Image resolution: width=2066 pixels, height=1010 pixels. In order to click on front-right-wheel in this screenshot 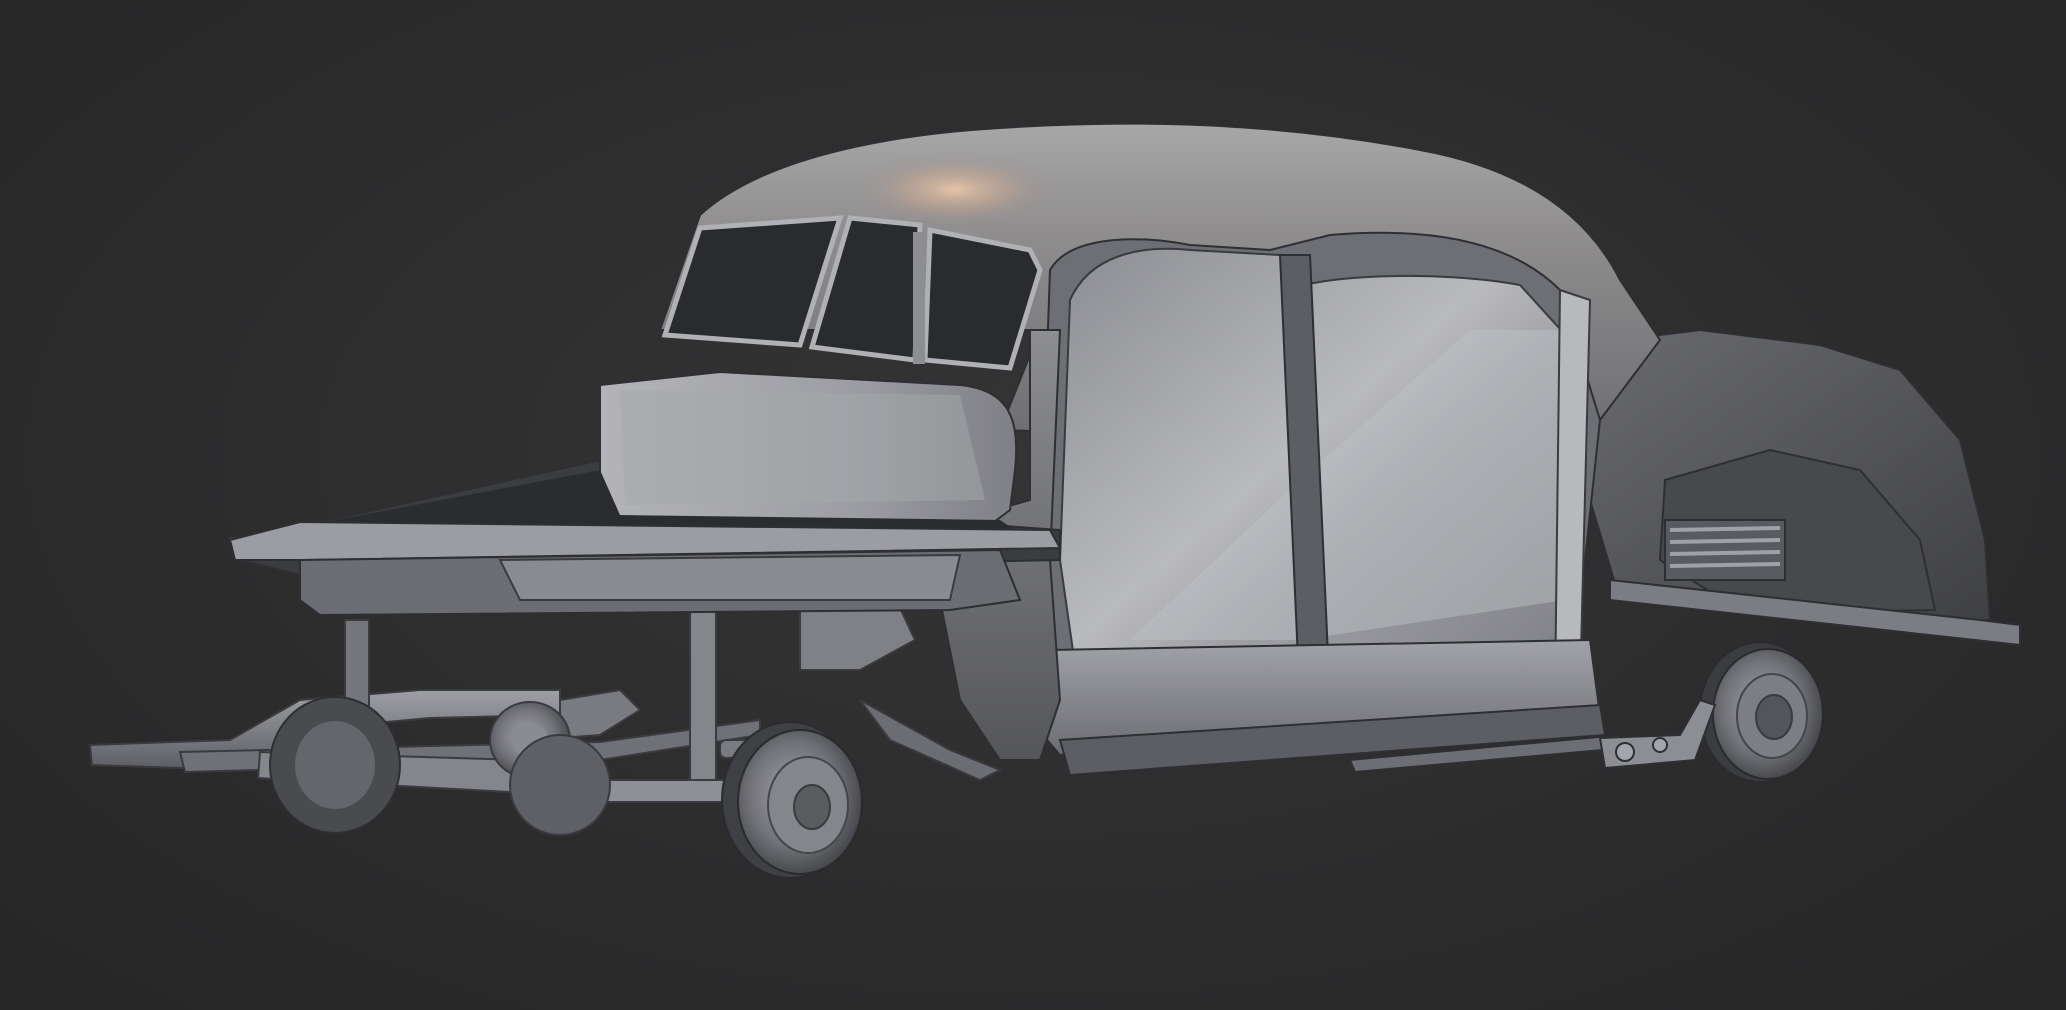, I will do `click(792, 800)`.